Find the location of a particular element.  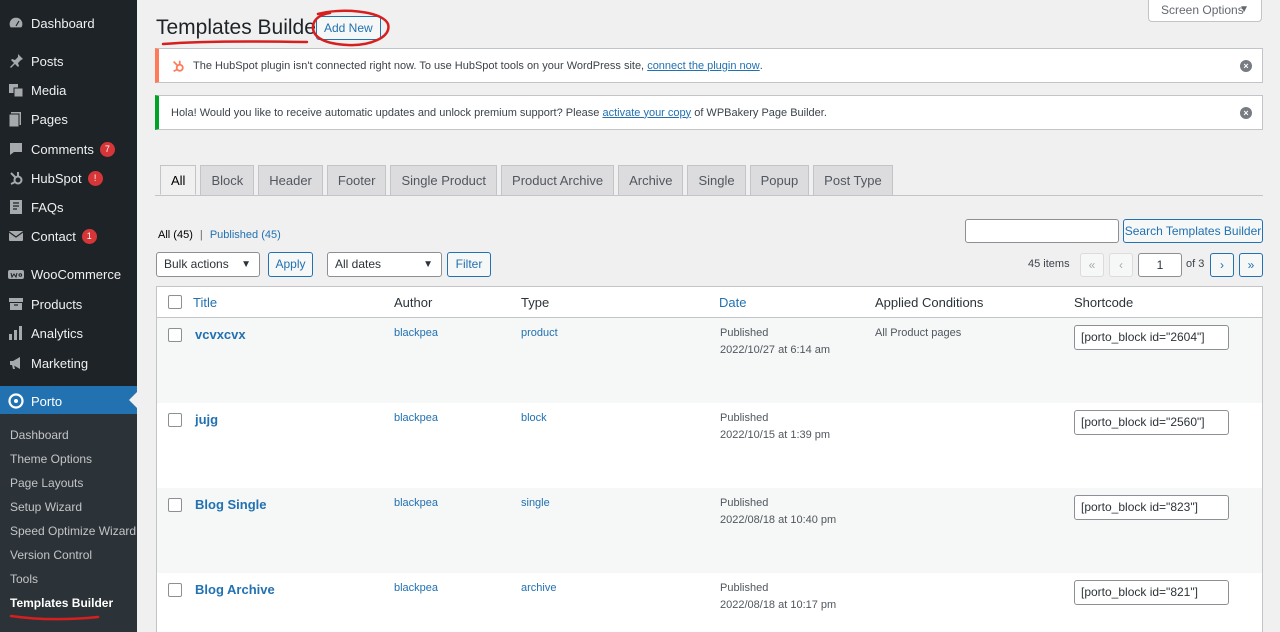

tab-popup: Popup is located at coordinates (779, 180).